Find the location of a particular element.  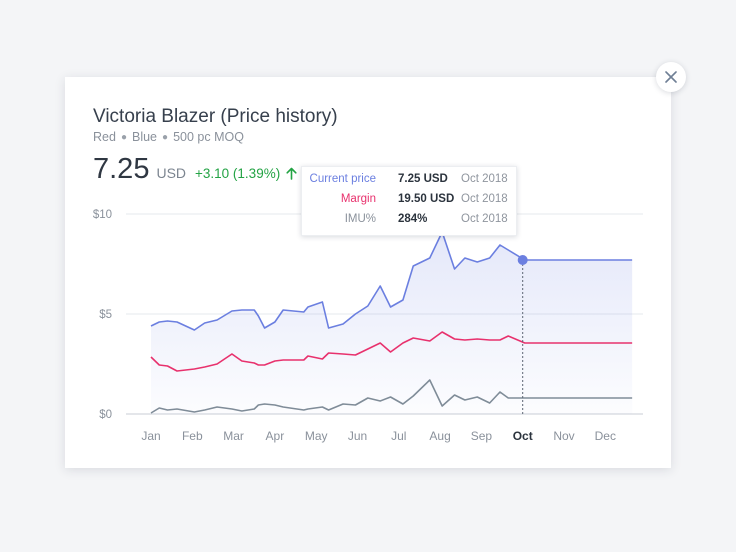

x-tick-label: May is located at coordinates (316, 436).